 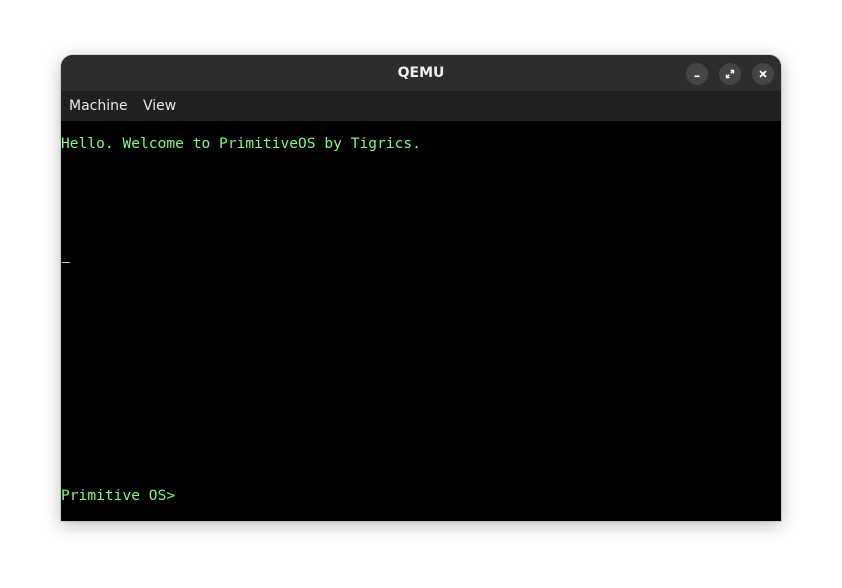 I want to click on maximize-button, so click(x=730, y=74).